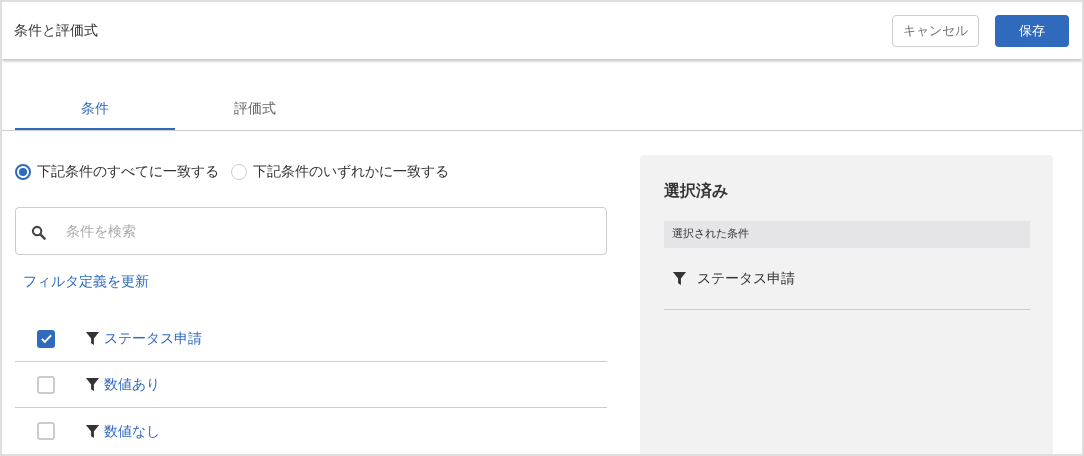 This screenshot has width=1084, height=456. I want to click on cancel-button: キャンセル, so click(935, 30).